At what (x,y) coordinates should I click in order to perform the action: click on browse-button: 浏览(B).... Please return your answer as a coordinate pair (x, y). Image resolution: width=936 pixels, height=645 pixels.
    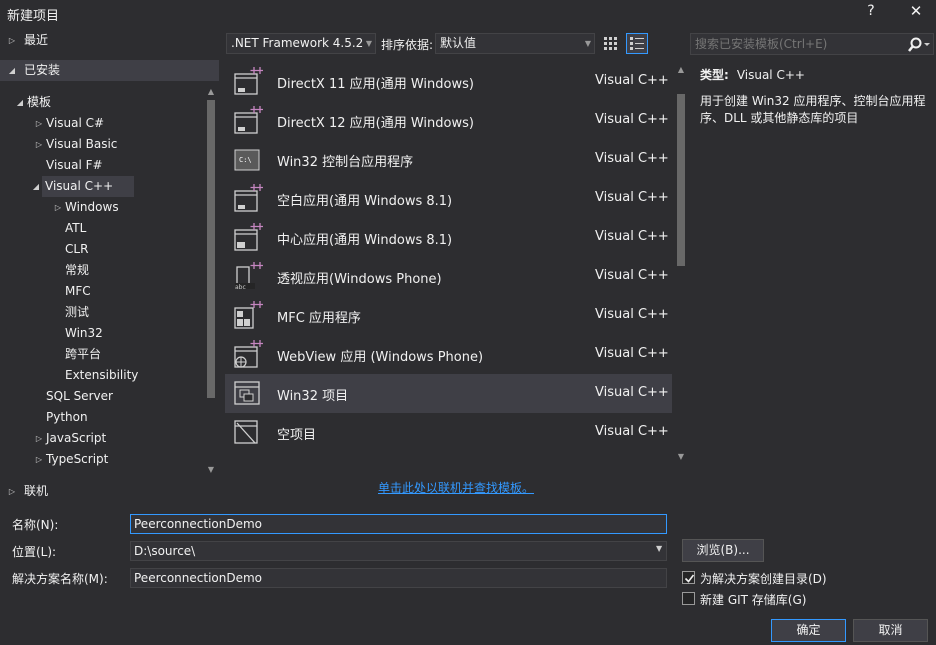
    Looking at the image, I should click on (723, 550).